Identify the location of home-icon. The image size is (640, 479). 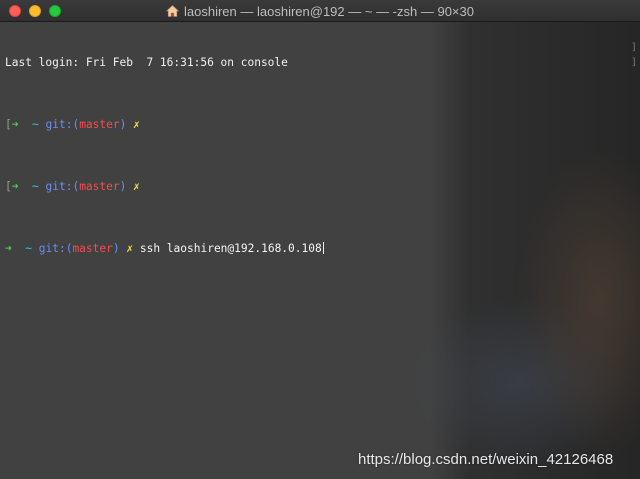
(173, 11).